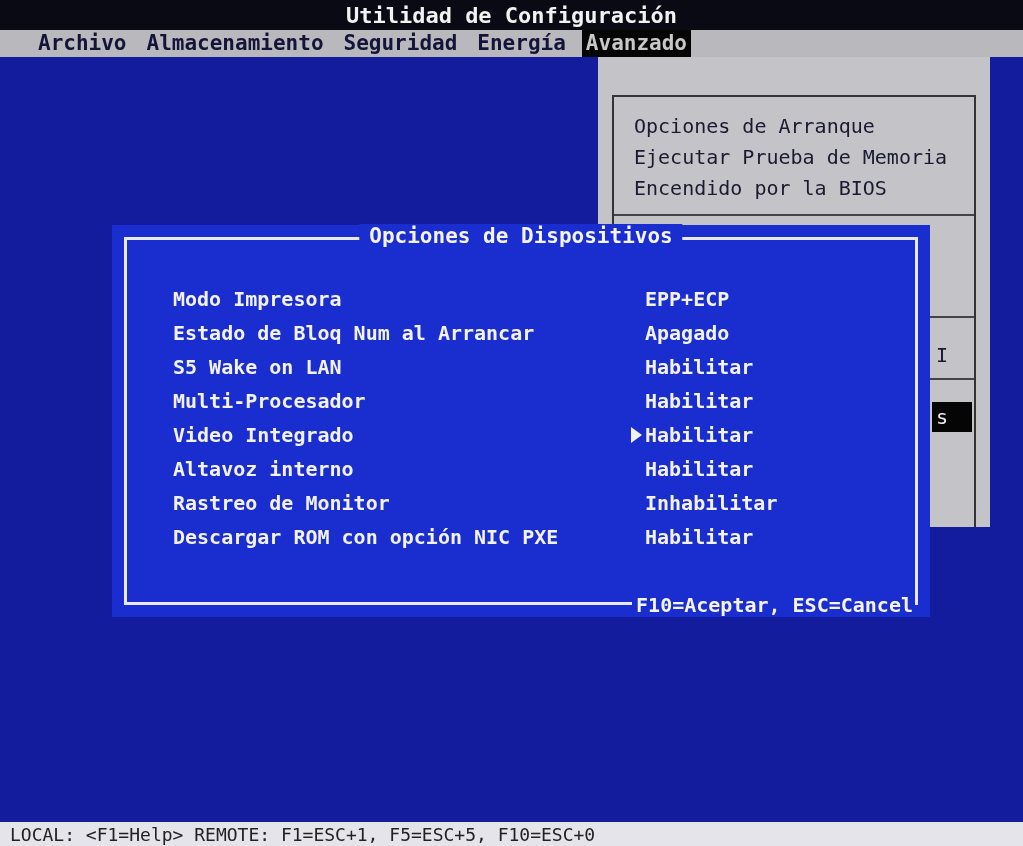  Describe the element at coordinates (82, 43) in the screenshot. I see `menu-item: Archivo` at that location.